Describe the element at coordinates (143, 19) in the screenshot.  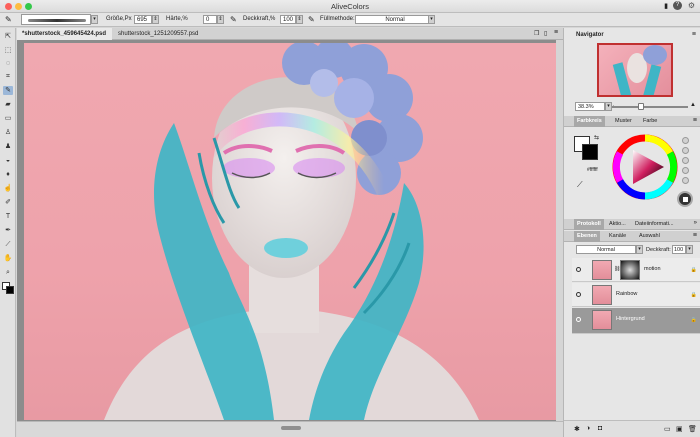
I see `size-input: 695` at that location.